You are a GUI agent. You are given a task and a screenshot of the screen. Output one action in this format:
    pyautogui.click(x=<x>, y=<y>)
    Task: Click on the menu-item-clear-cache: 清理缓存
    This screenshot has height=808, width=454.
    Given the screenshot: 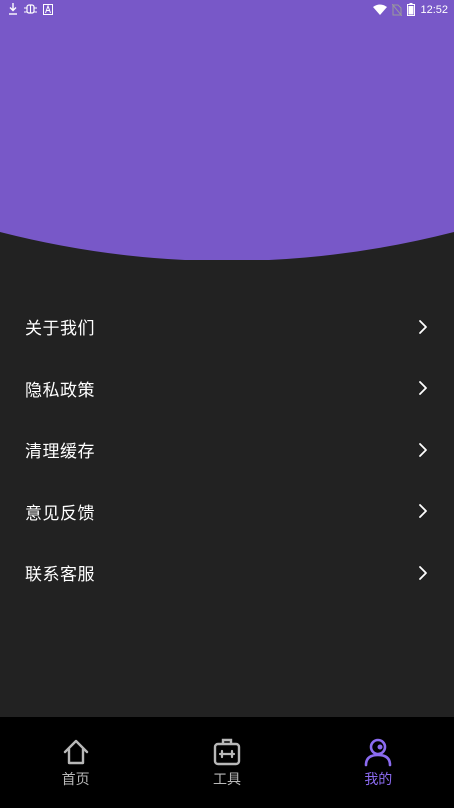 What is the action you would take?
    pyautogui.click(x=227, y=450)
    